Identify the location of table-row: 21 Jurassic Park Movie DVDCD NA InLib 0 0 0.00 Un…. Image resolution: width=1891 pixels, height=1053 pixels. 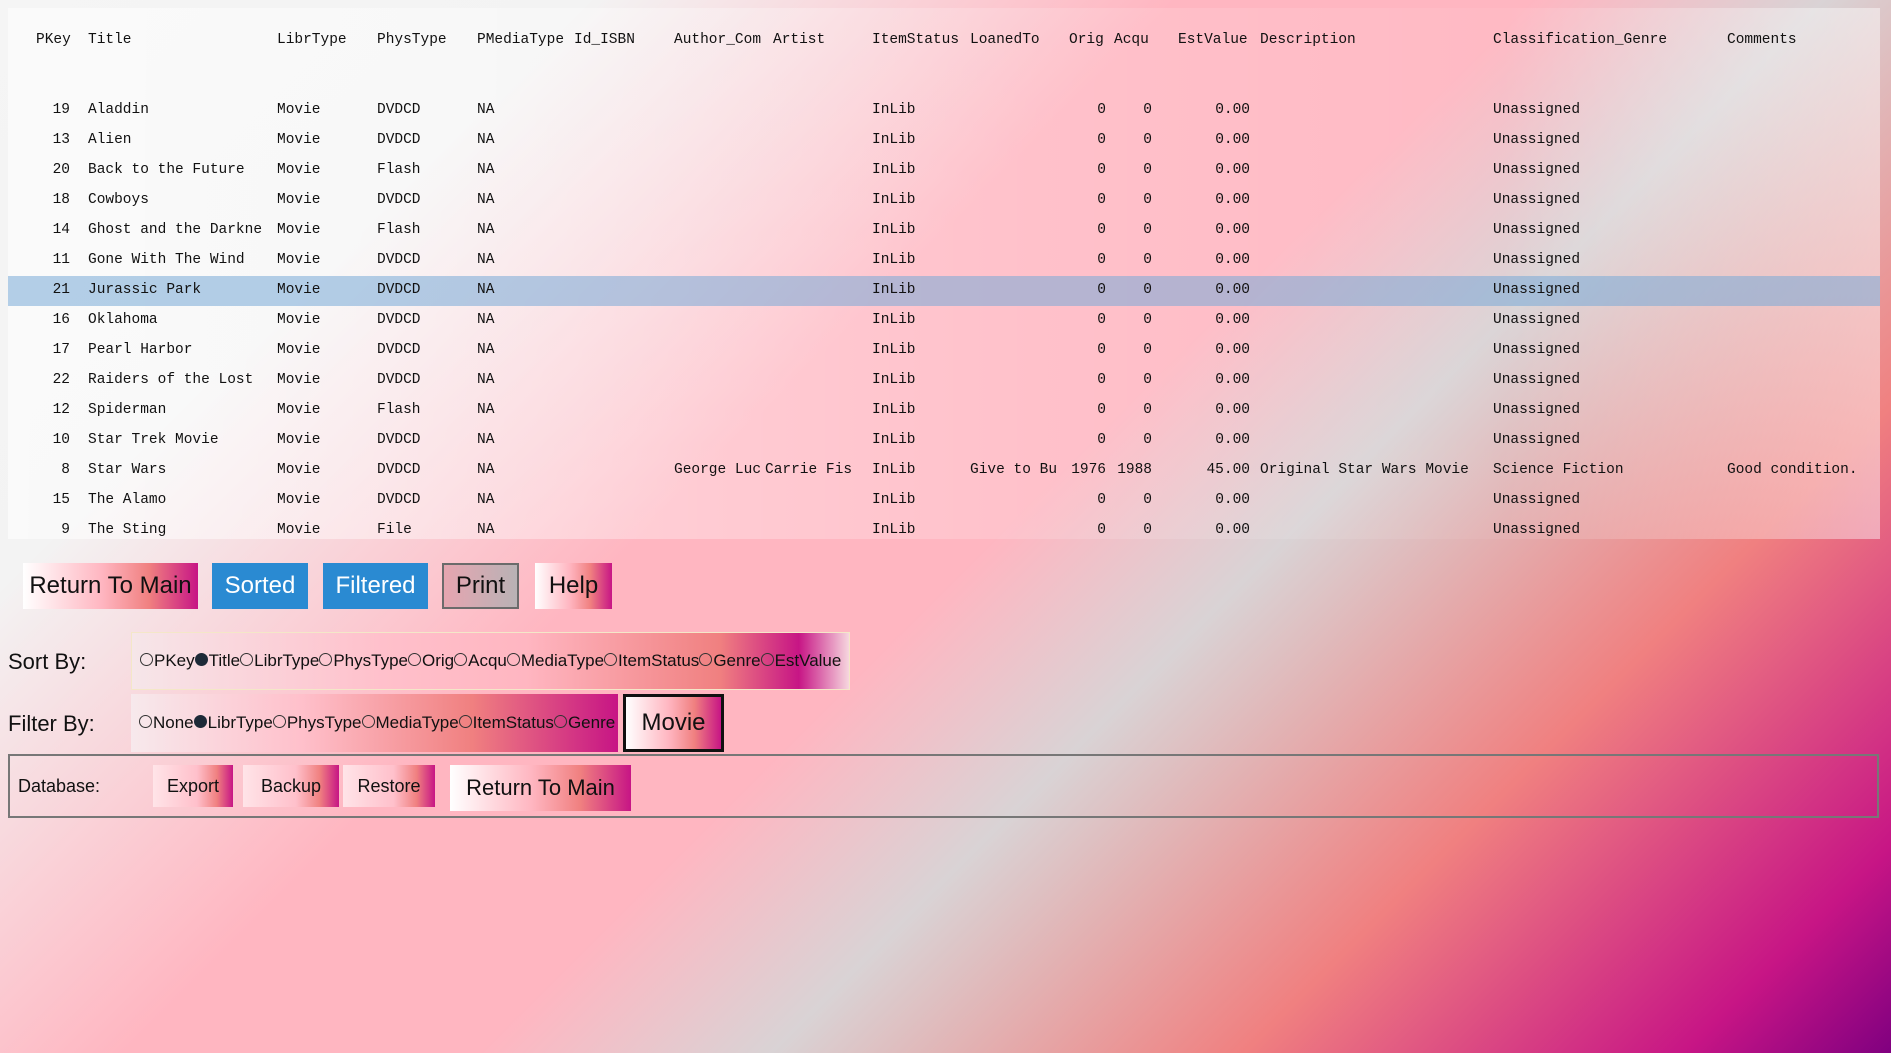
(944, 291).